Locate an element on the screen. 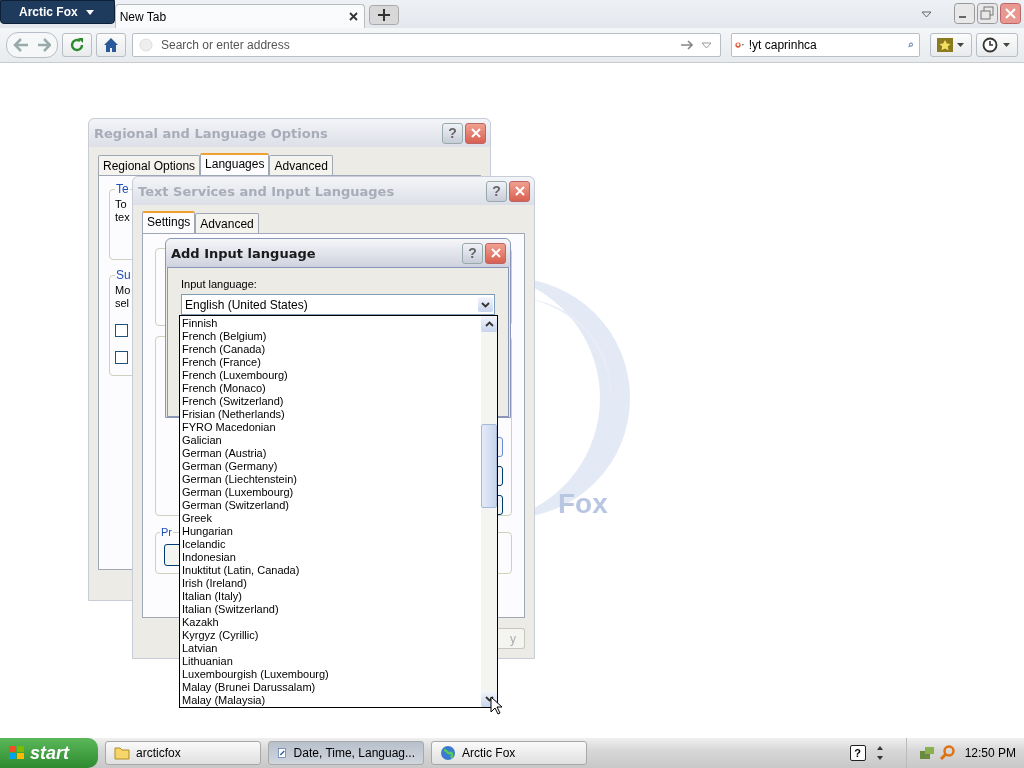 This screenshot has width=1024, height=768. chevron-down-icon is located at coordinates (485, 304).